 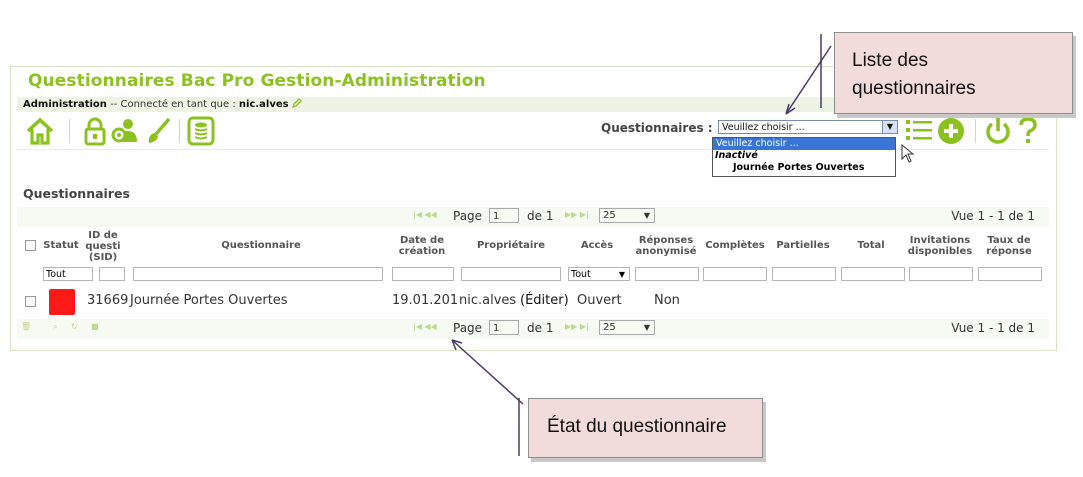 I want to click on callout-list-text: Liste des questionnaires, so click(x=914, y=74).